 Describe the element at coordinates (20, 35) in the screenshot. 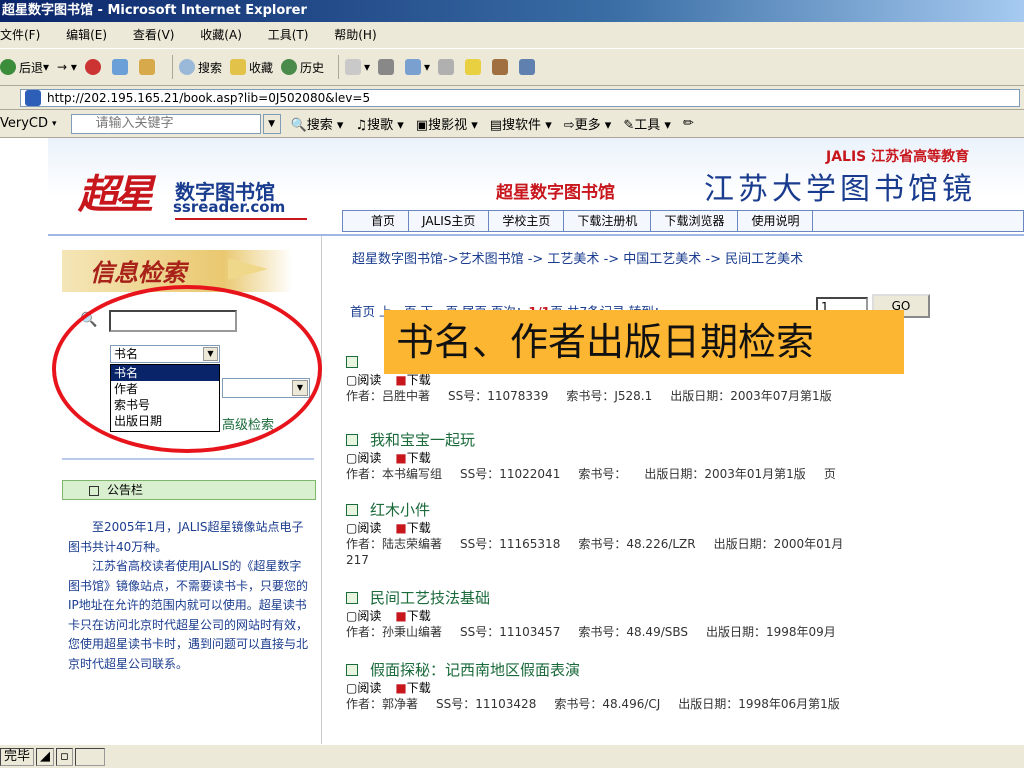

I see `menu-file: 文件(F)` at that location.